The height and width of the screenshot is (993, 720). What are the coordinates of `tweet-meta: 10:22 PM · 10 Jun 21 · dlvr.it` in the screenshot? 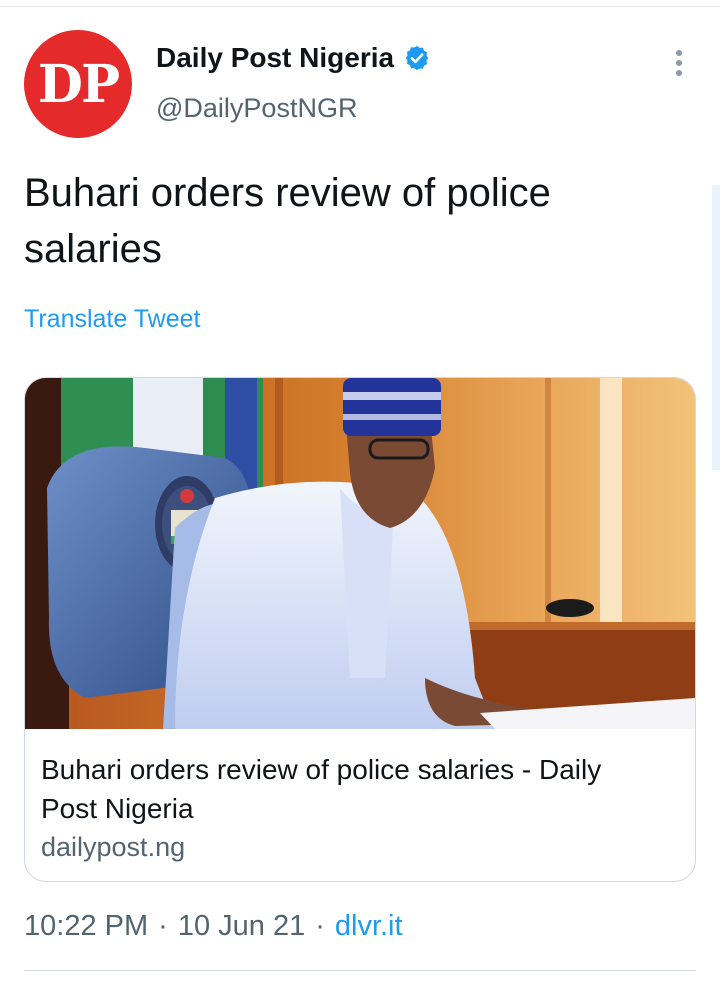 It's located at (213, 926).